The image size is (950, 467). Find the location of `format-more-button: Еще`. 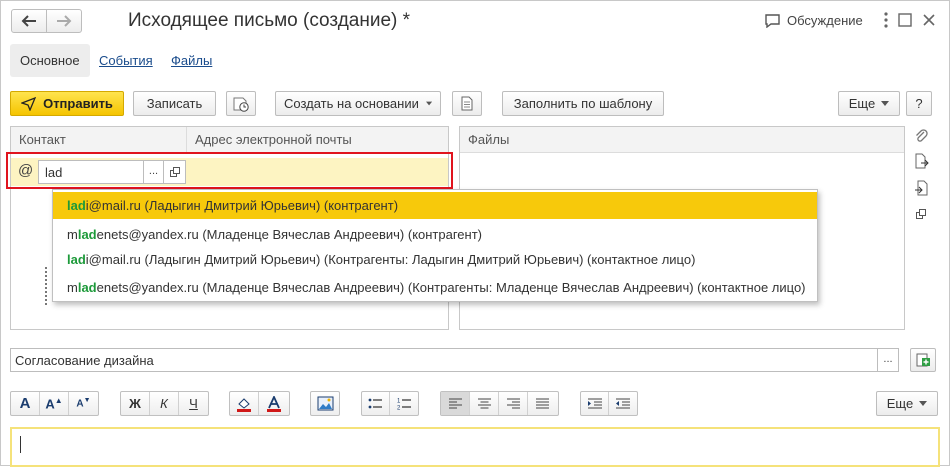

format-more-button: Еще is located at coordinates (907, 403).